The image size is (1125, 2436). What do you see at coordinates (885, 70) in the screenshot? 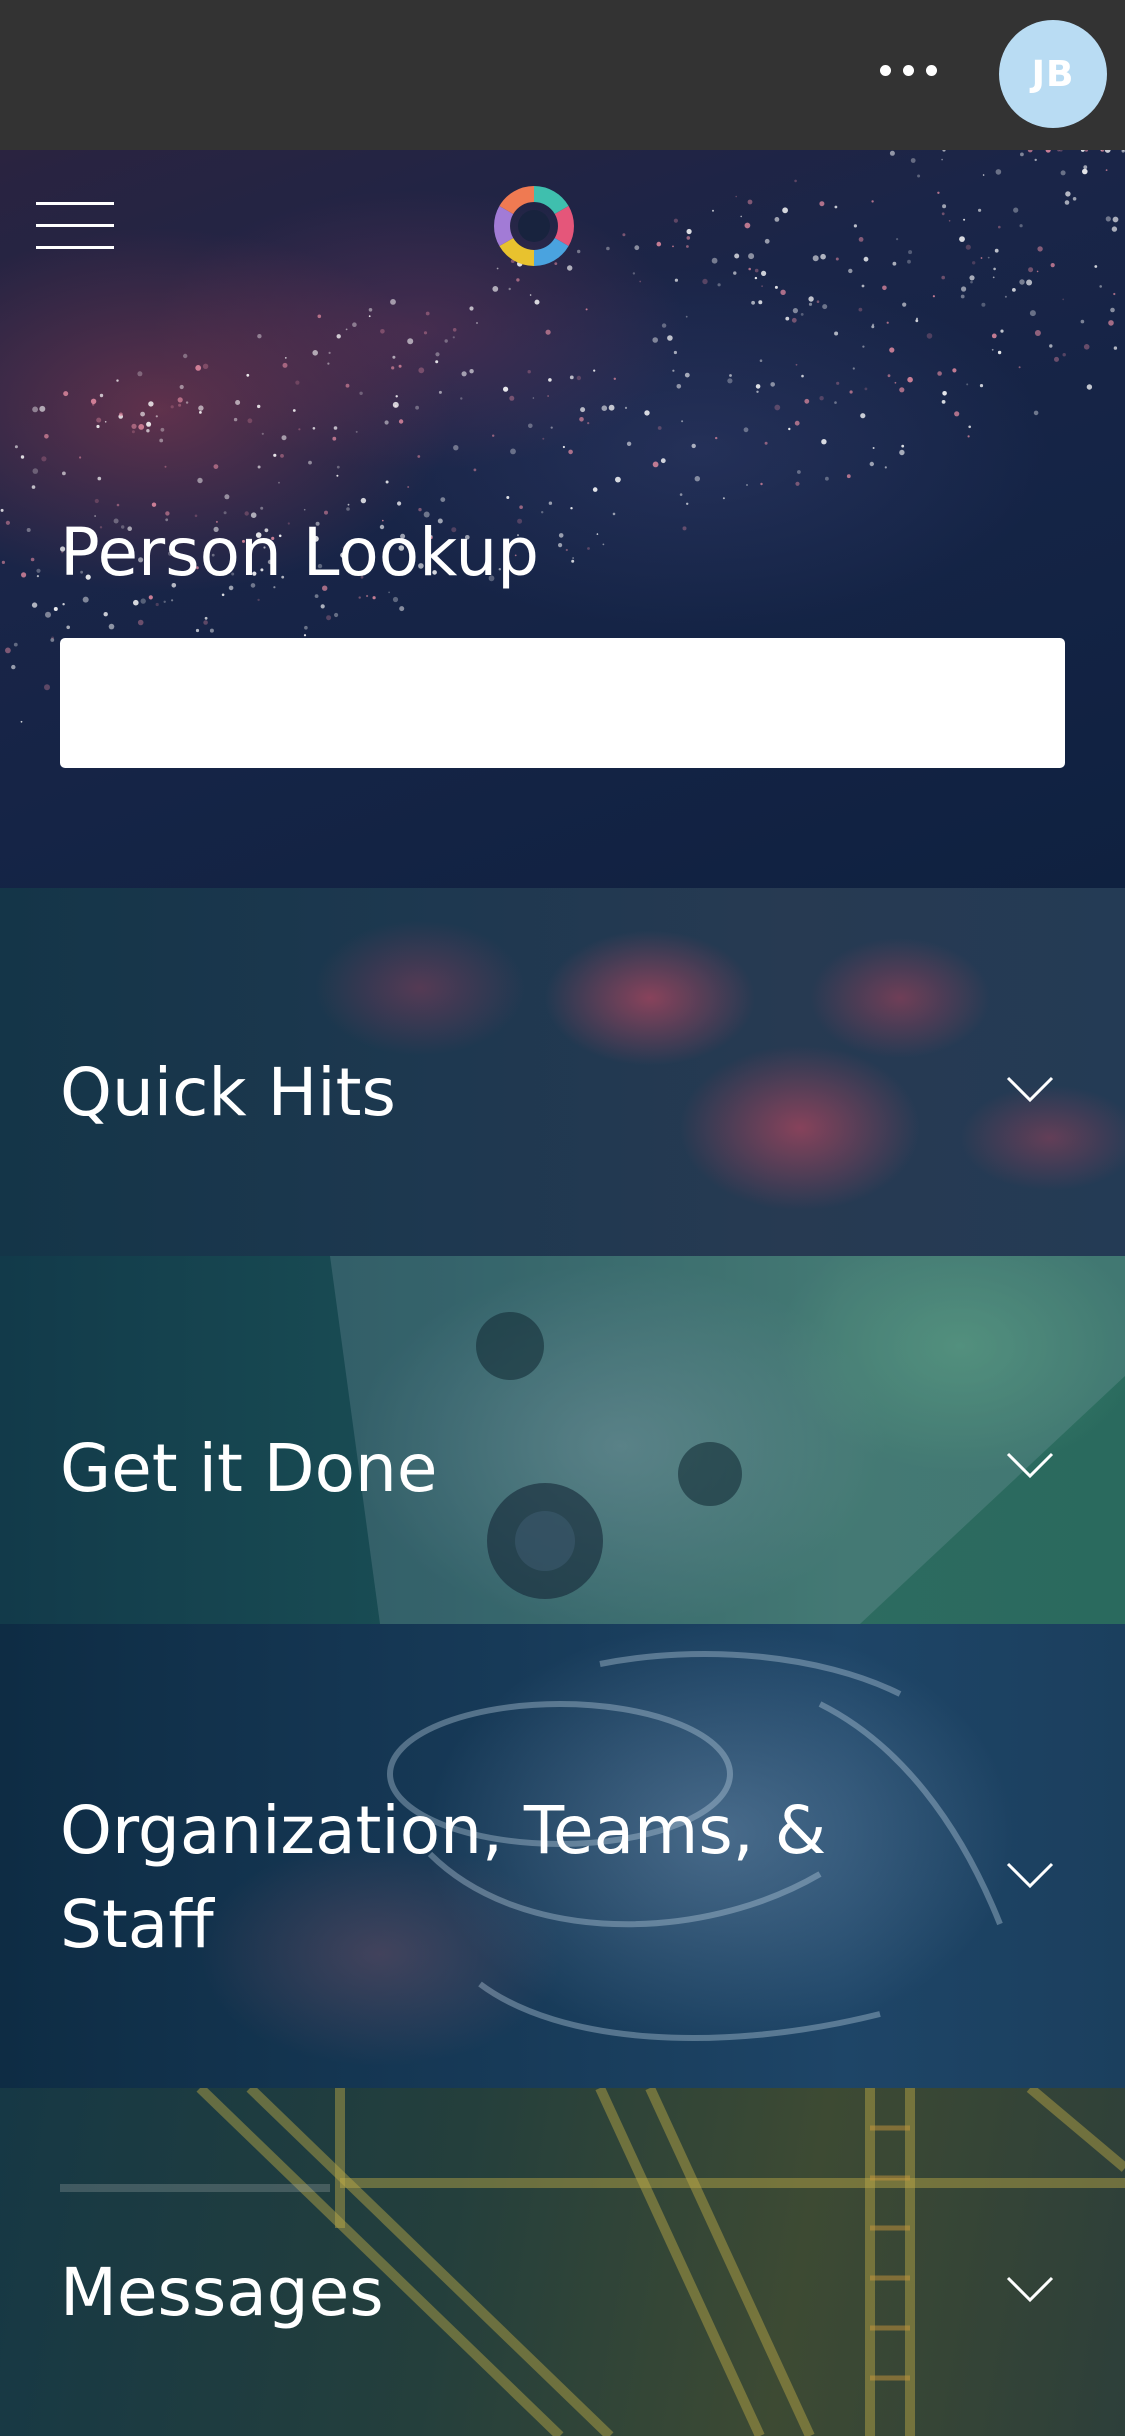
I see `more-horizontal-icon` at bounding box center [885, 70].